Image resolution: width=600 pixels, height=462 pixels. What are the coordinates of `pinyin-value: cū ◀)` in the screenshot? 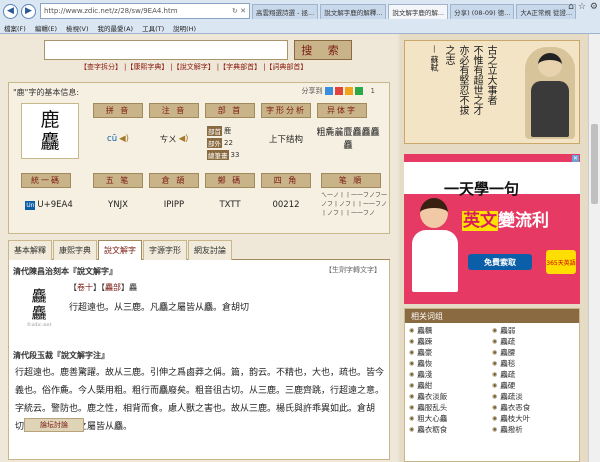 It's located at (118, 139).